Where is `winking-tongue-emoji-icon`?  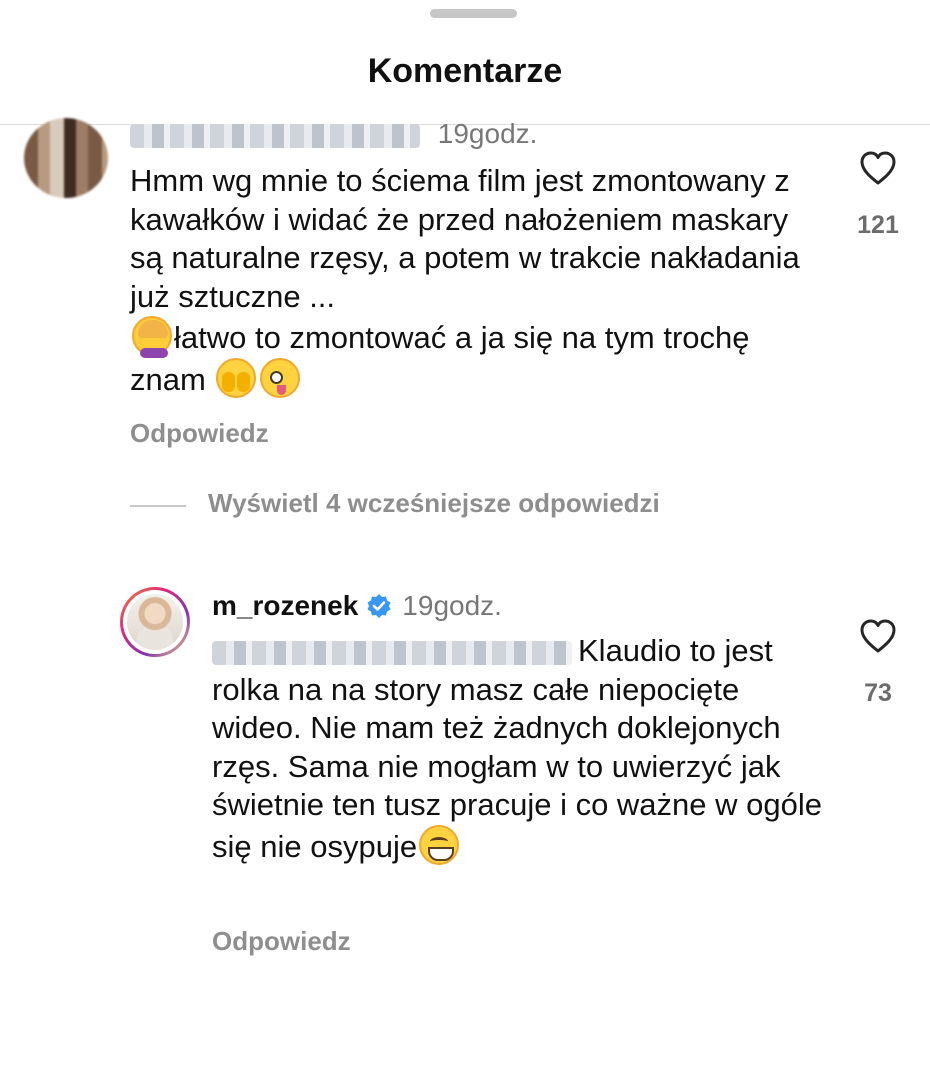
winking-tongue-emoji-icon is located at coordinates (280, 377).